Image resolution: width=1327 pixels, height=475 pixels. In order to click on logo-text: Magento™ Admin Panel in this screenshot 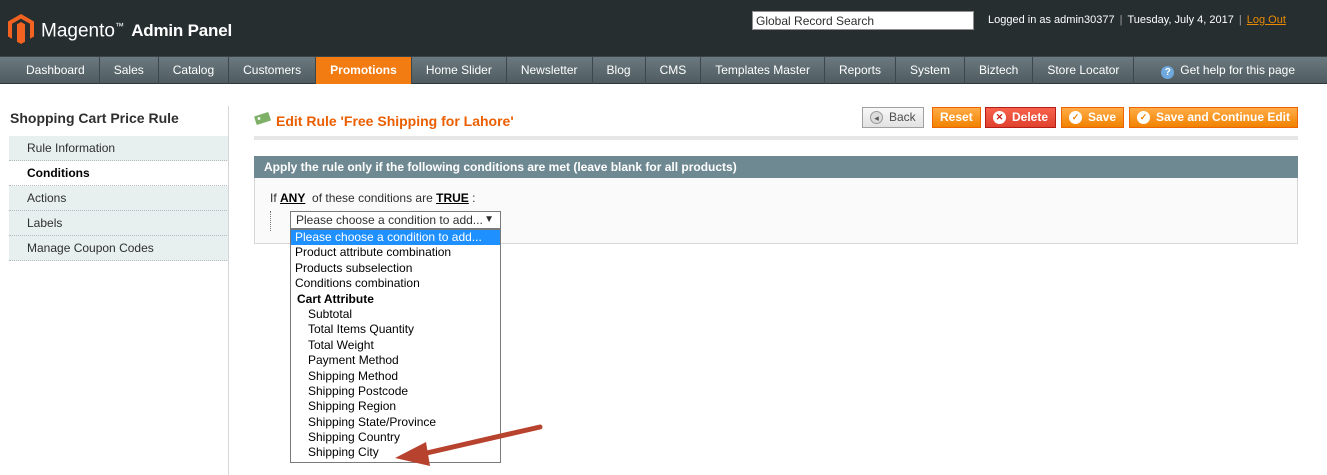, I will do `click(136, 31)`.